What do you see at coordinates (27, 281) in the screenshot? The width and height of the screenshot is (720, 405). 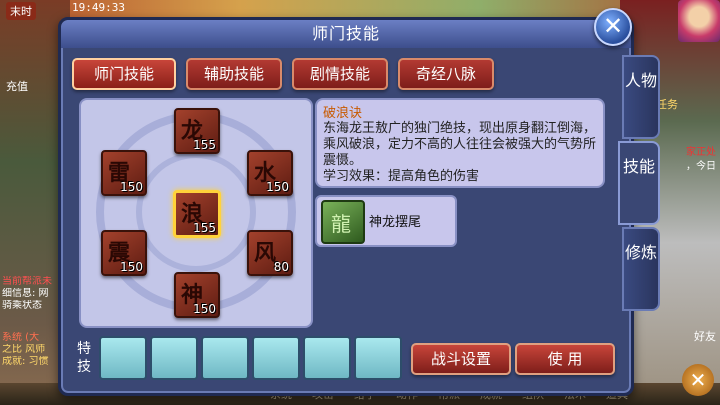 I see `chat-line: 当前帮派未` at bounding box center [27, 281].